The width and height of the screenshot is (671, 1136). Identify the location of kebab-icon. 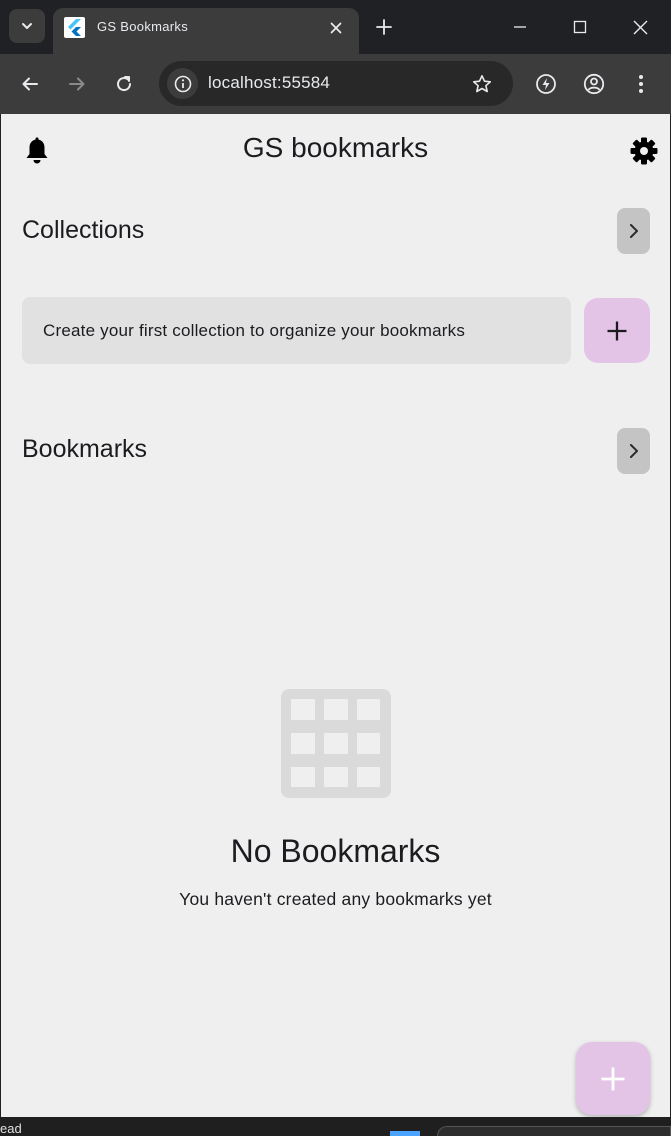
(641, 84).